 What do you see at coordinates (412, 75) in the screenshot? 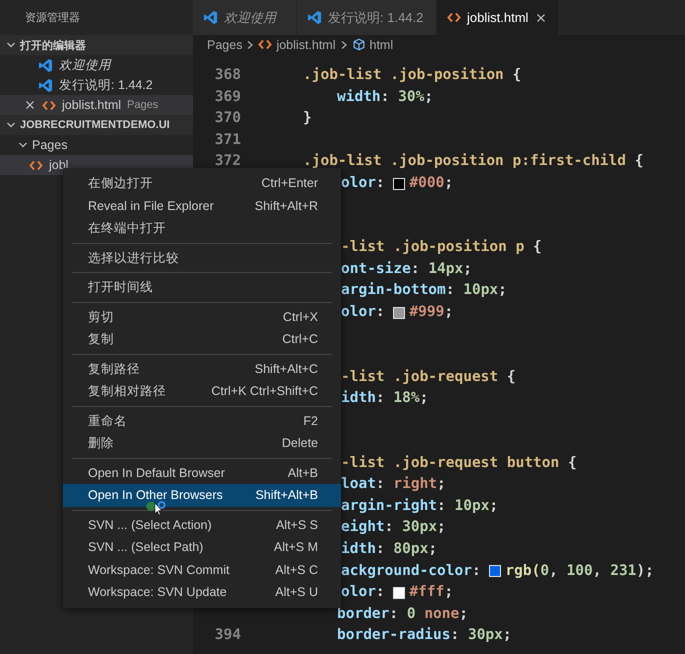
I see `code-text: .job-list .job-position {` at bounding box center [412, 75].